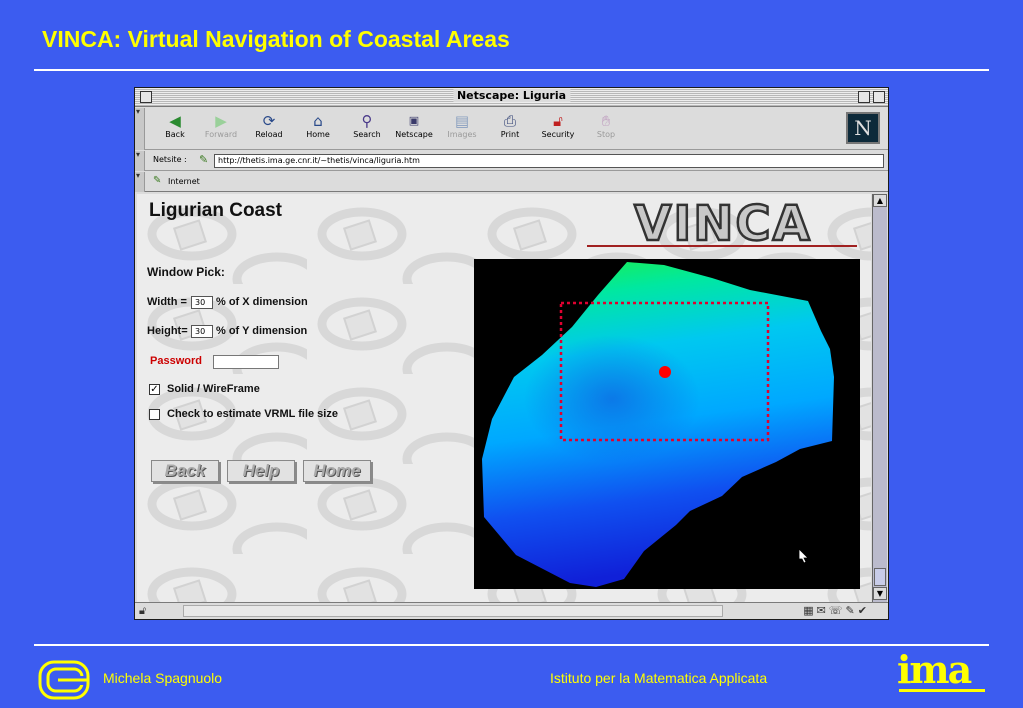 The height and width of the screenshot is (708, 1023). I want to click on footer-author: Michela Spagnuolo, so click(163, 678).